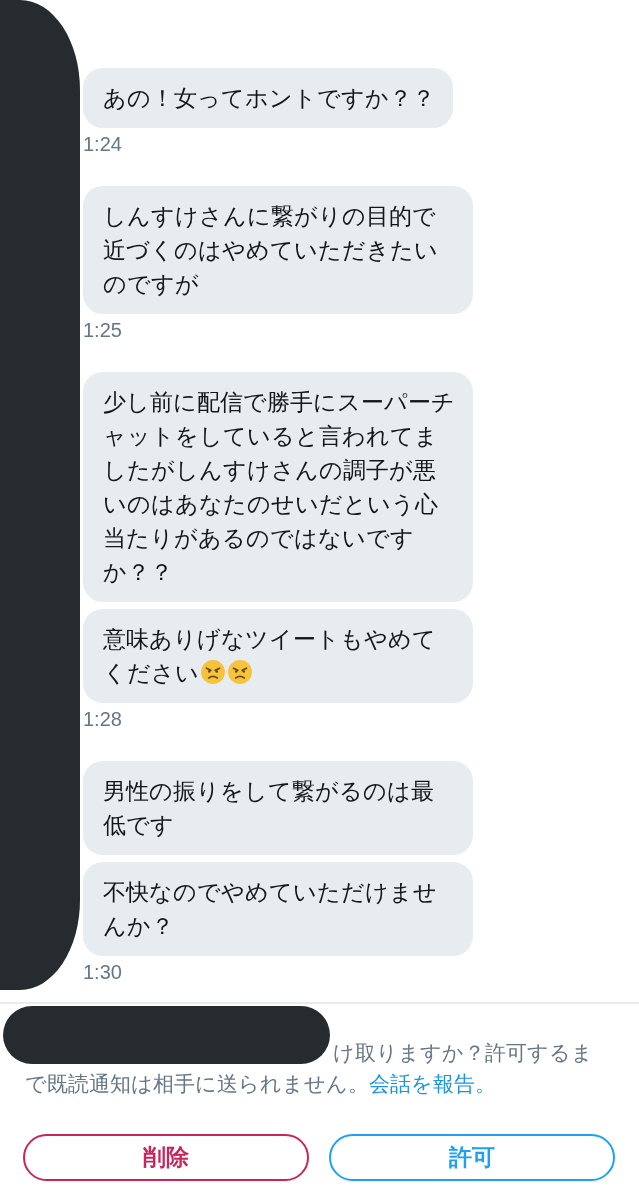 The image size is (639, 1200). What do you see at coordinates (102, 719) in the screenshot?
I see `message-time: 1:28` at bounding box center [102, 719].